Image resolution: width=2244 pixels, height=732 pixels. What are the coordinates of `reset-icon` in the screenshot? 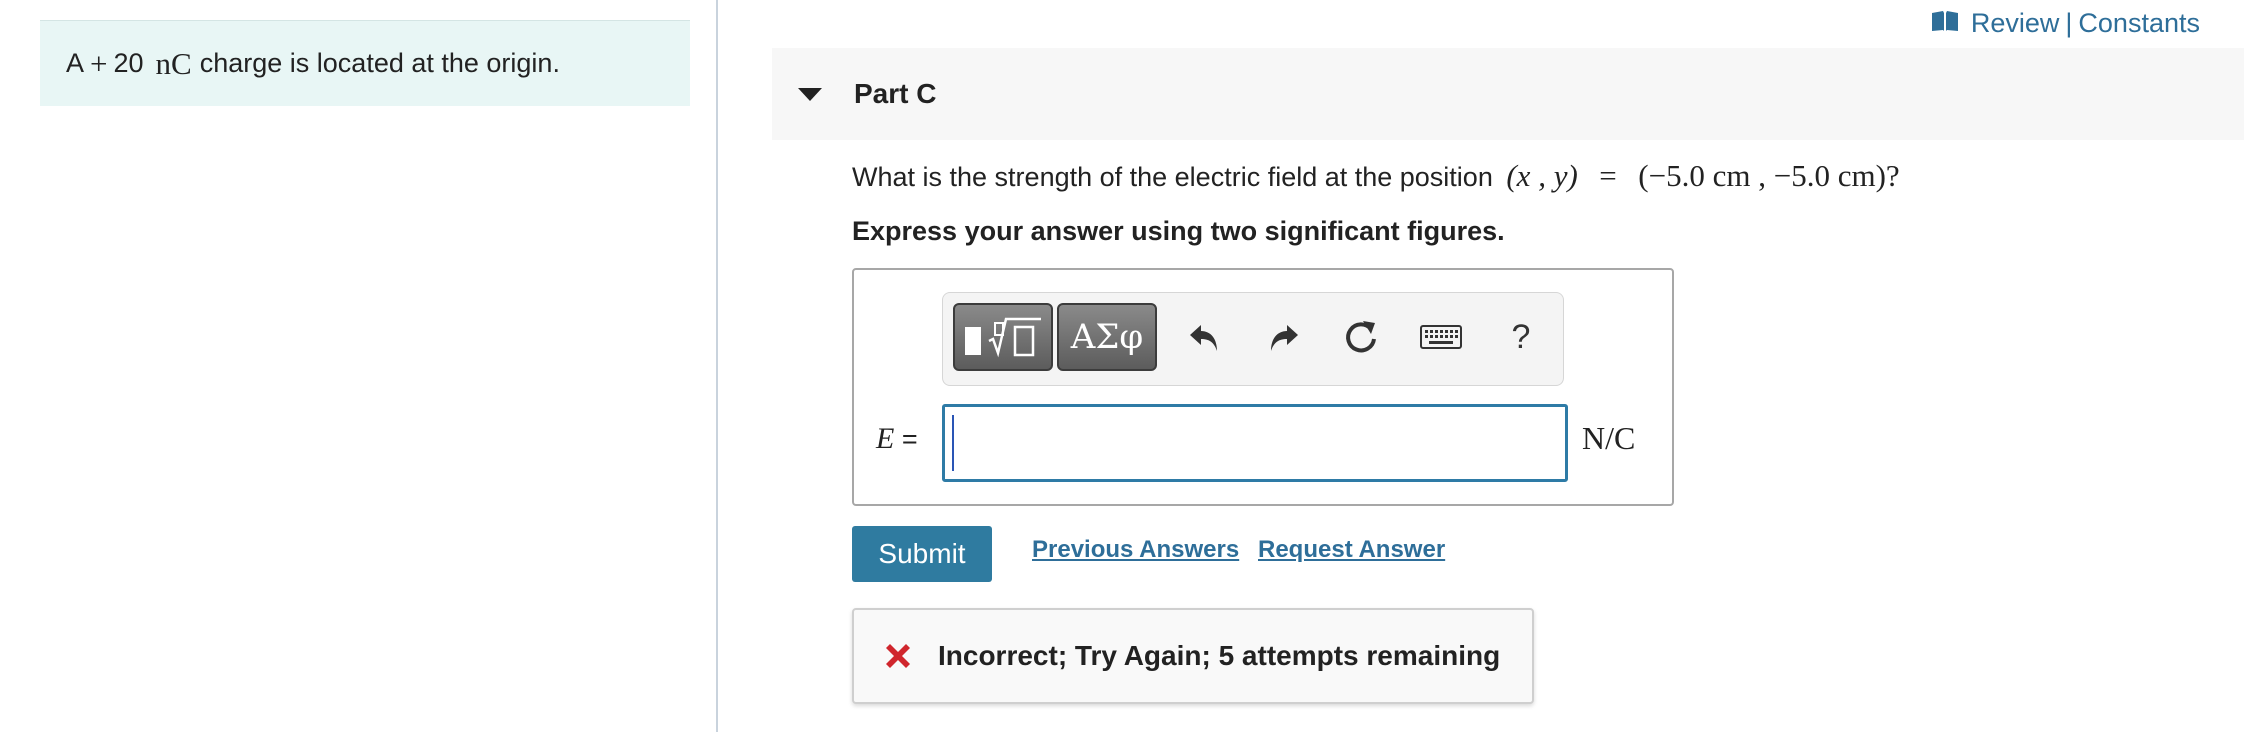 It's located at (1361, 337).